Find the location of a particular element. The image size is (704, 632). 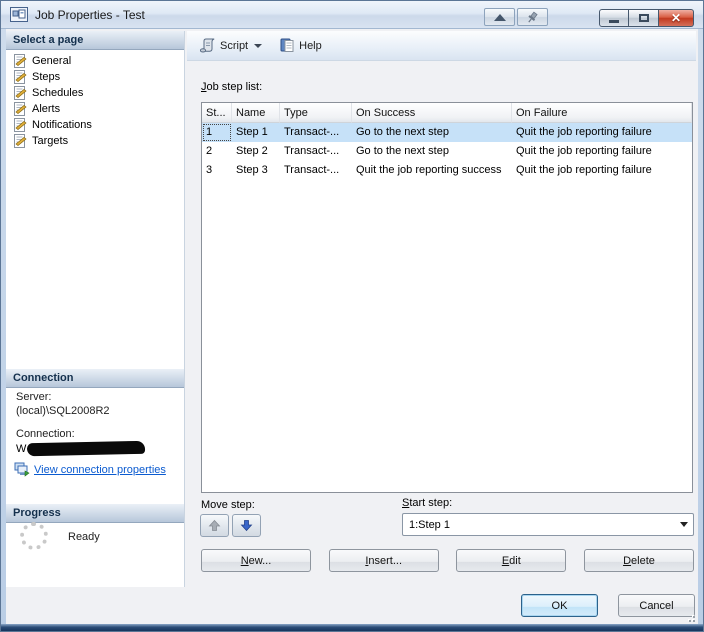

server-value: (local)\SQL2008R2 is located at coordinates (63, 411).